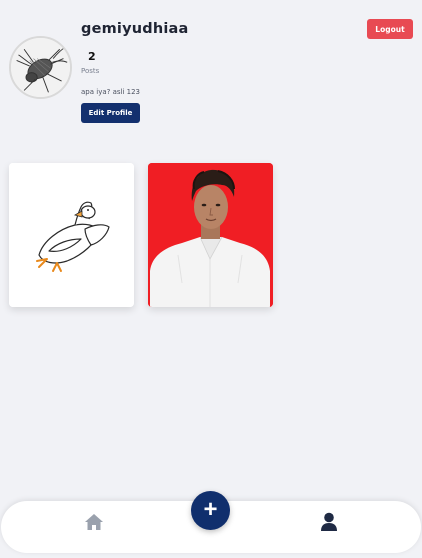 This screenshot has width=422, height=558. I want to click on posts-label: Posts, so click(90, 71).